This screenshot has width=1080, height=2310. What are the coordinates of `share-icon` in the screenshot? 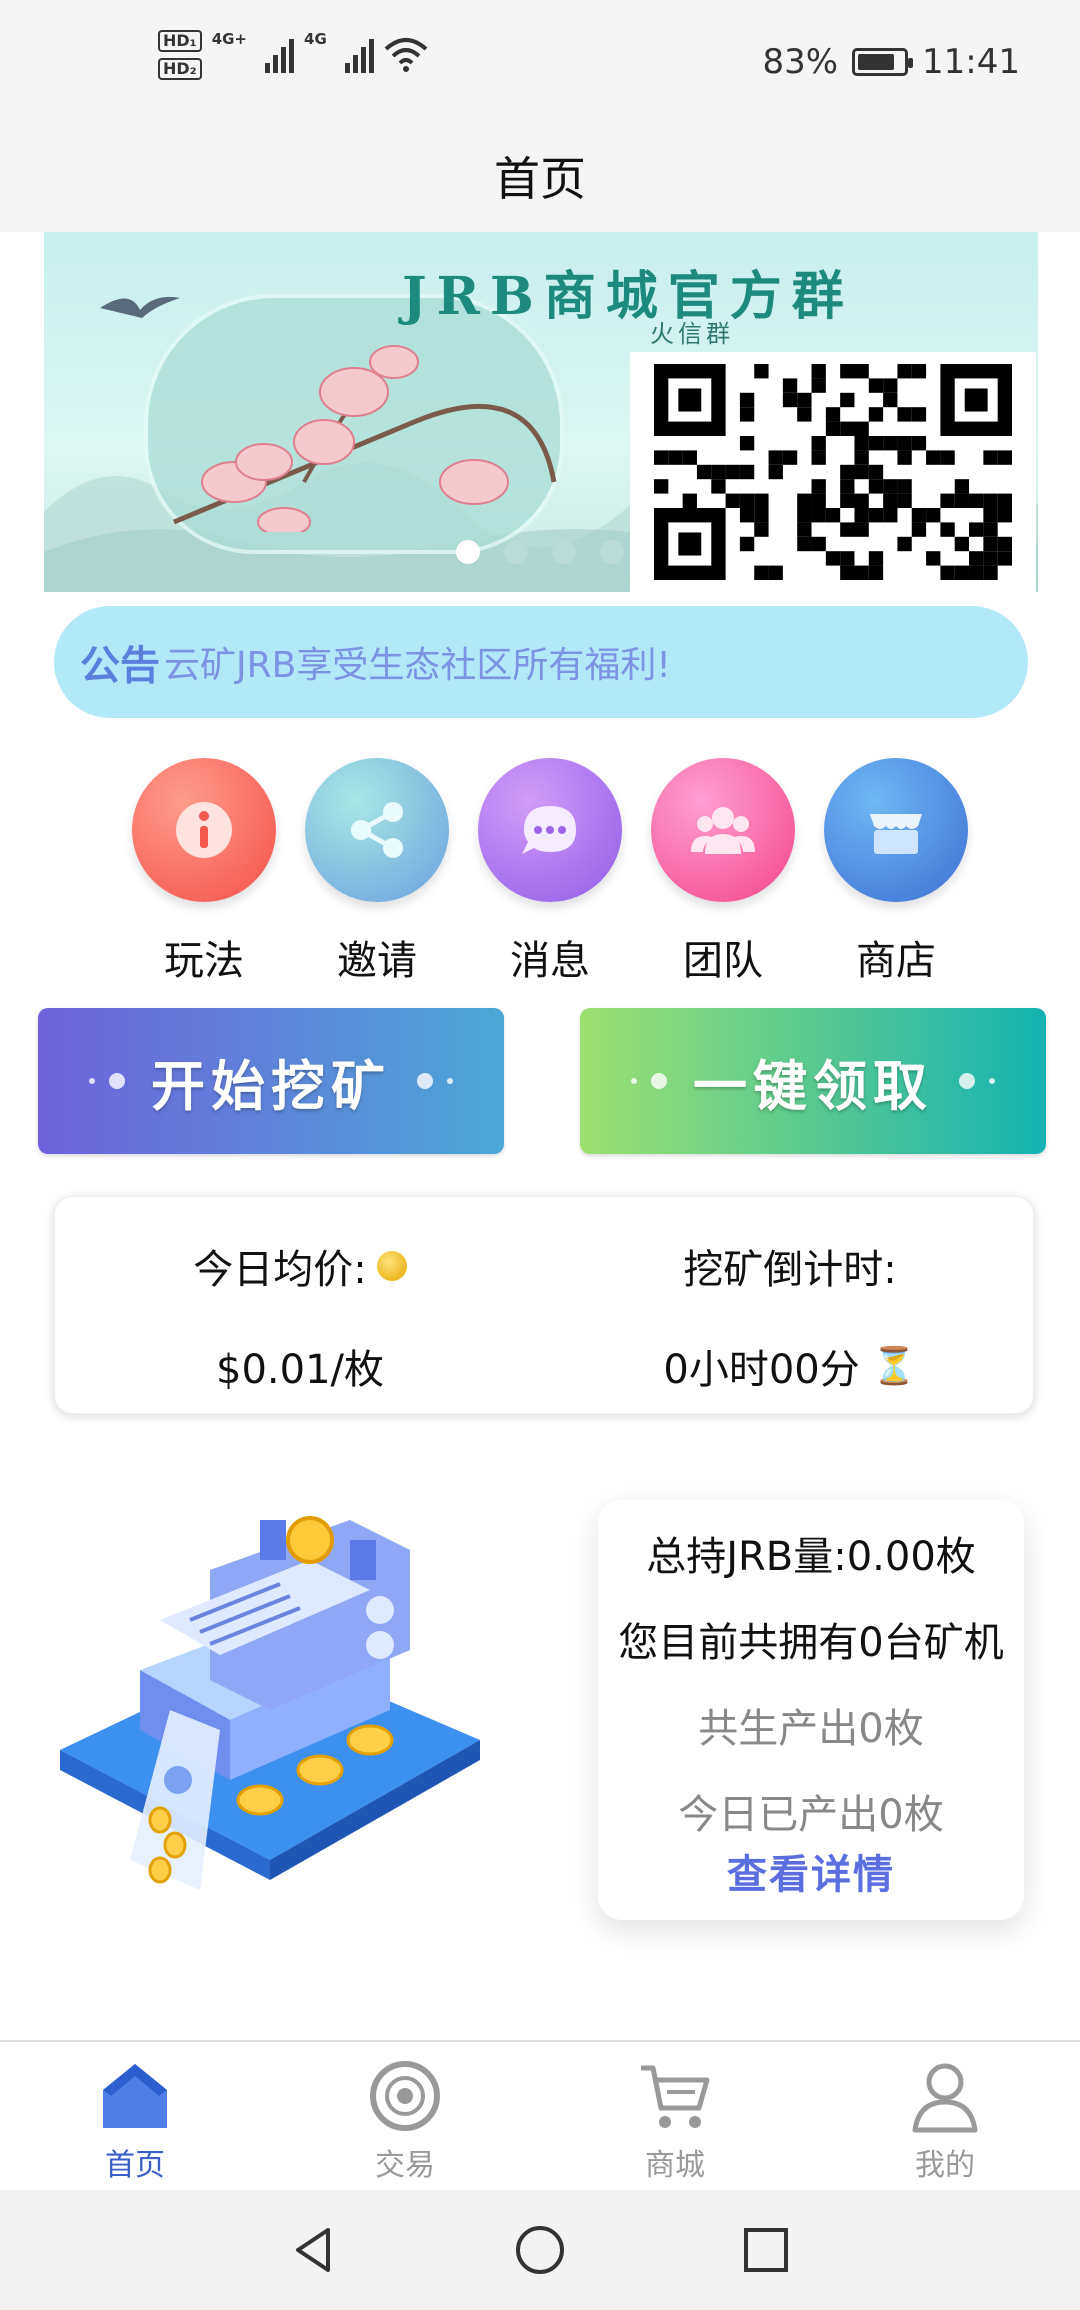 It's located at (377, 830).